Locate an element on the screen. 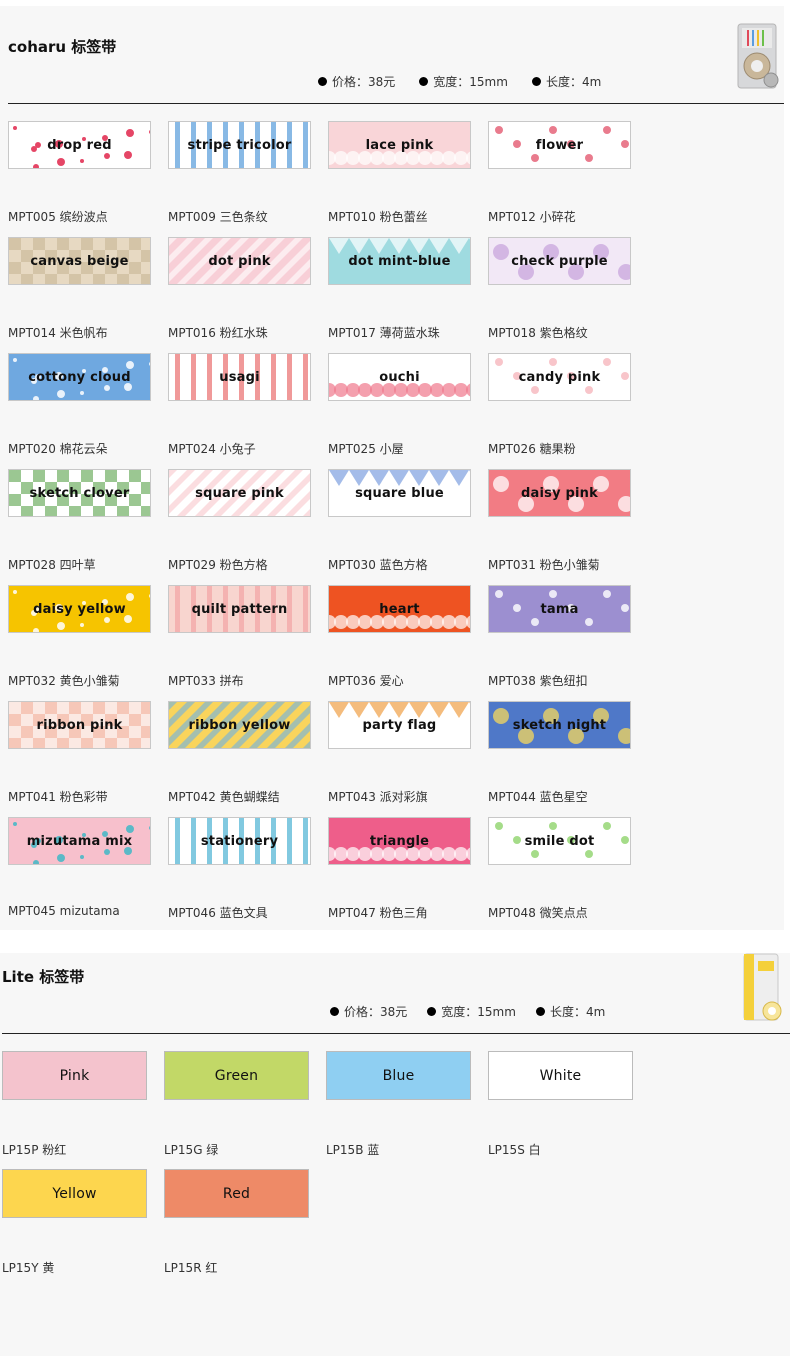 This screenshot has width=790, height=1356. spec-list: 价格：38元 宽度：15mm 长度：4m is located at coordinates (471, 81).